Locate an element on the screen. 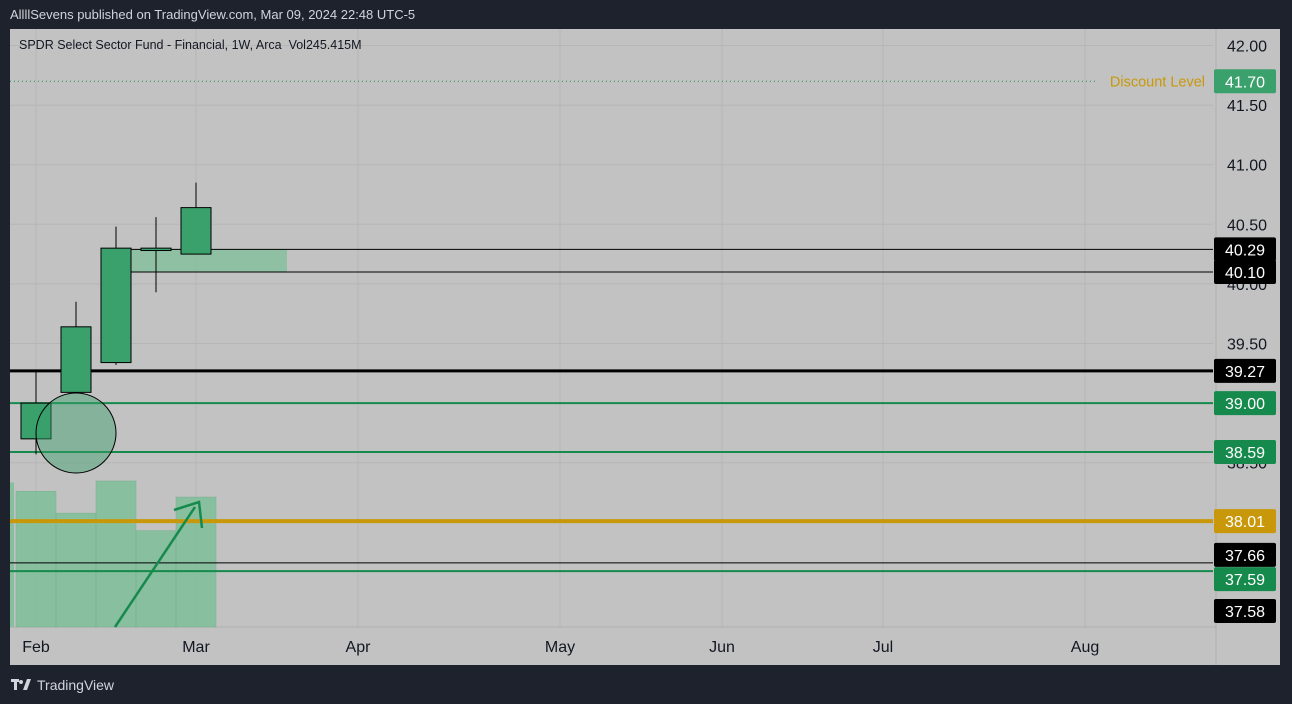 This screenshot has width=1292, height=704. price-axis-tick-label: 39.50 is located at coordinates (1247, 345).